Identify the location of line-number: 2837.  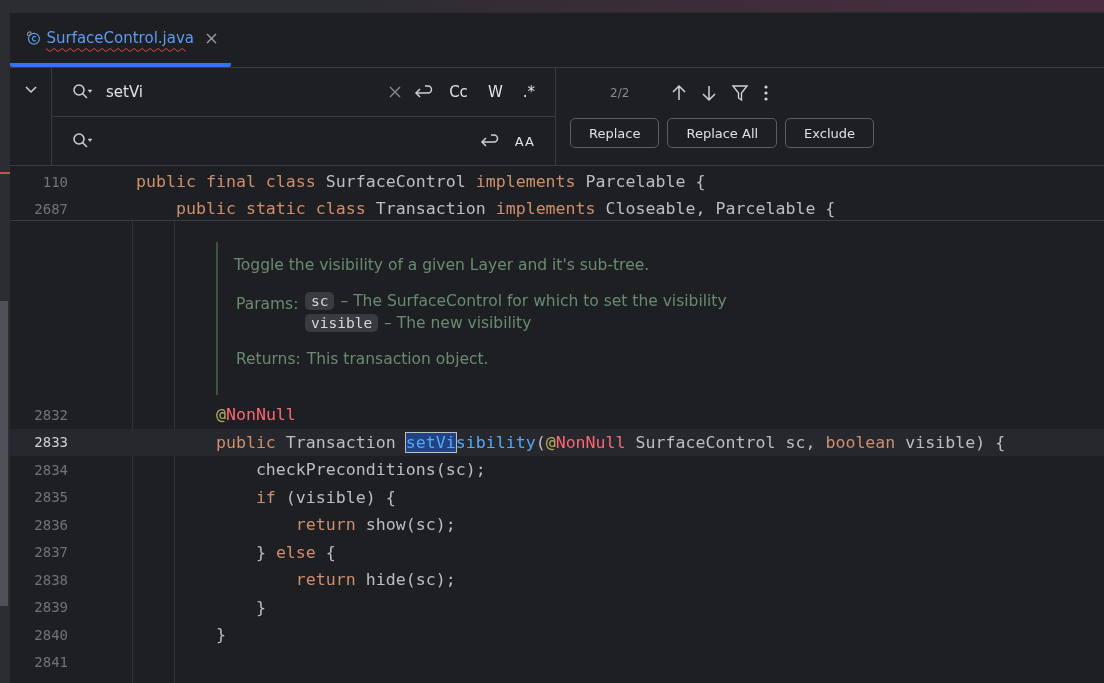
(51, 552).